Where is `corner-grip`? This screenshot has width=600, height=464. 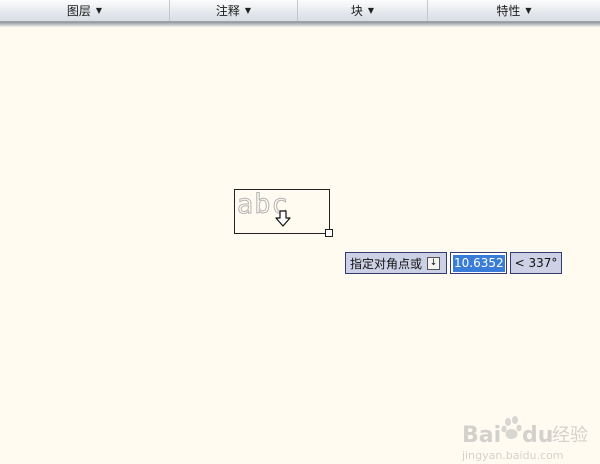
corner-grip is located at coordinates (329, 233).